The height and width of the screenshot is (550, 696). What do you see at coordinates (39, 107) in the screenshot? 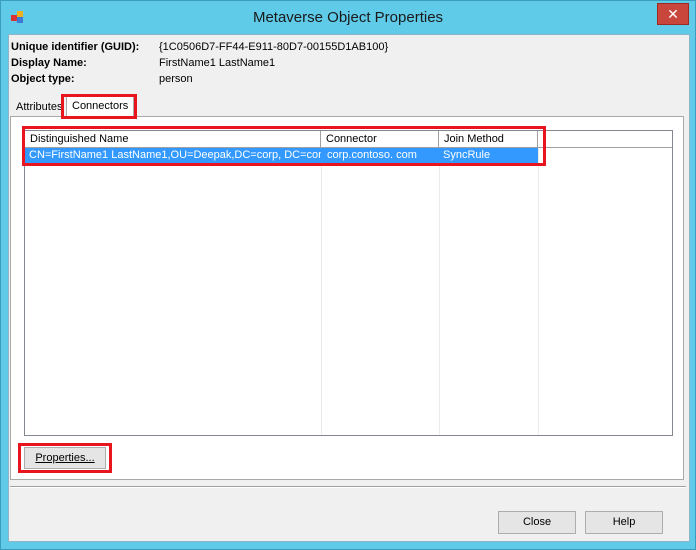
I see `tab-attributes: Attributes` at bounding box center [39, 107].